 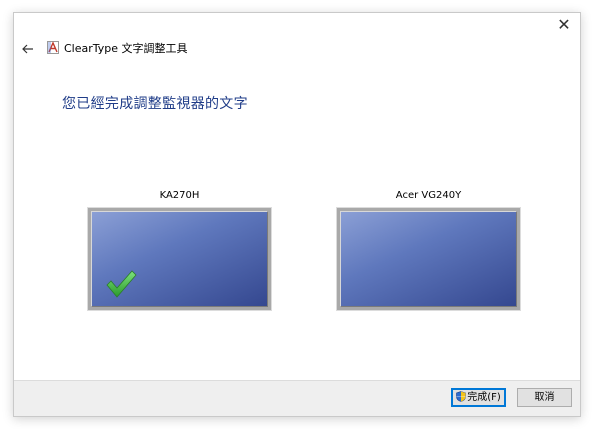 I want to click on checkmark-icon, so click(x=121, y=284).